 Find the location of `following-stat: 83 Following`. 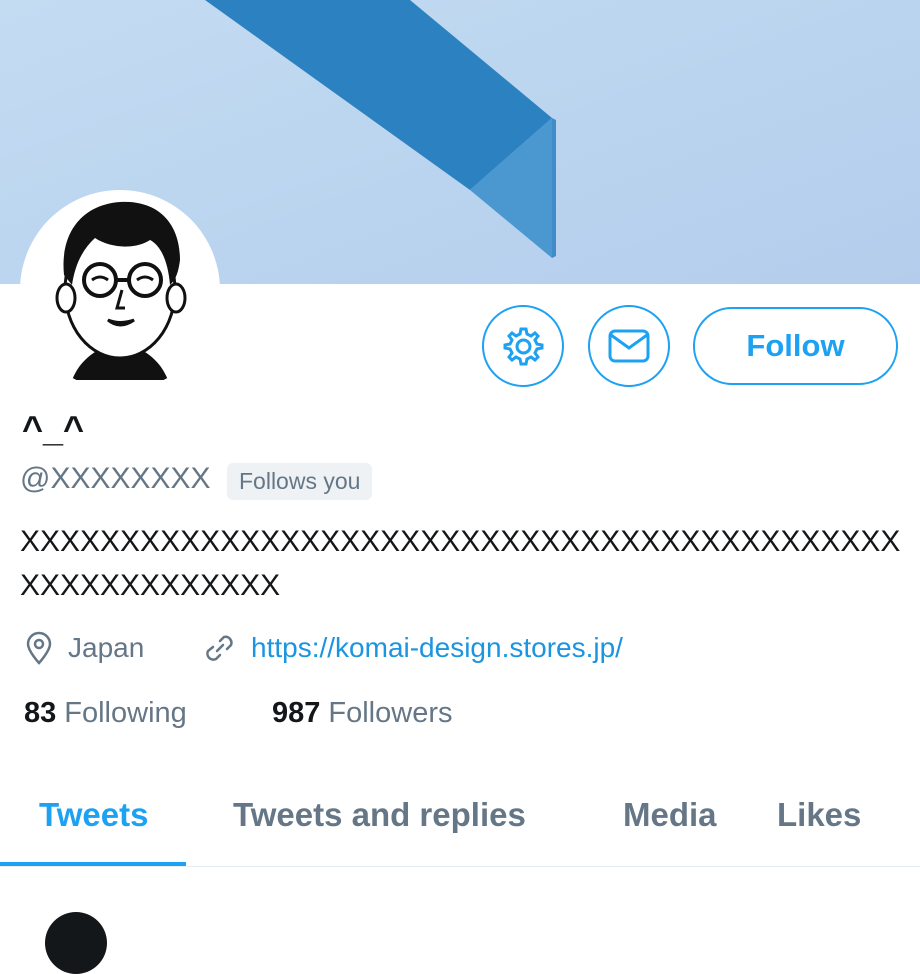

following-stat: 83 Following is located at coordinates (105, 713).